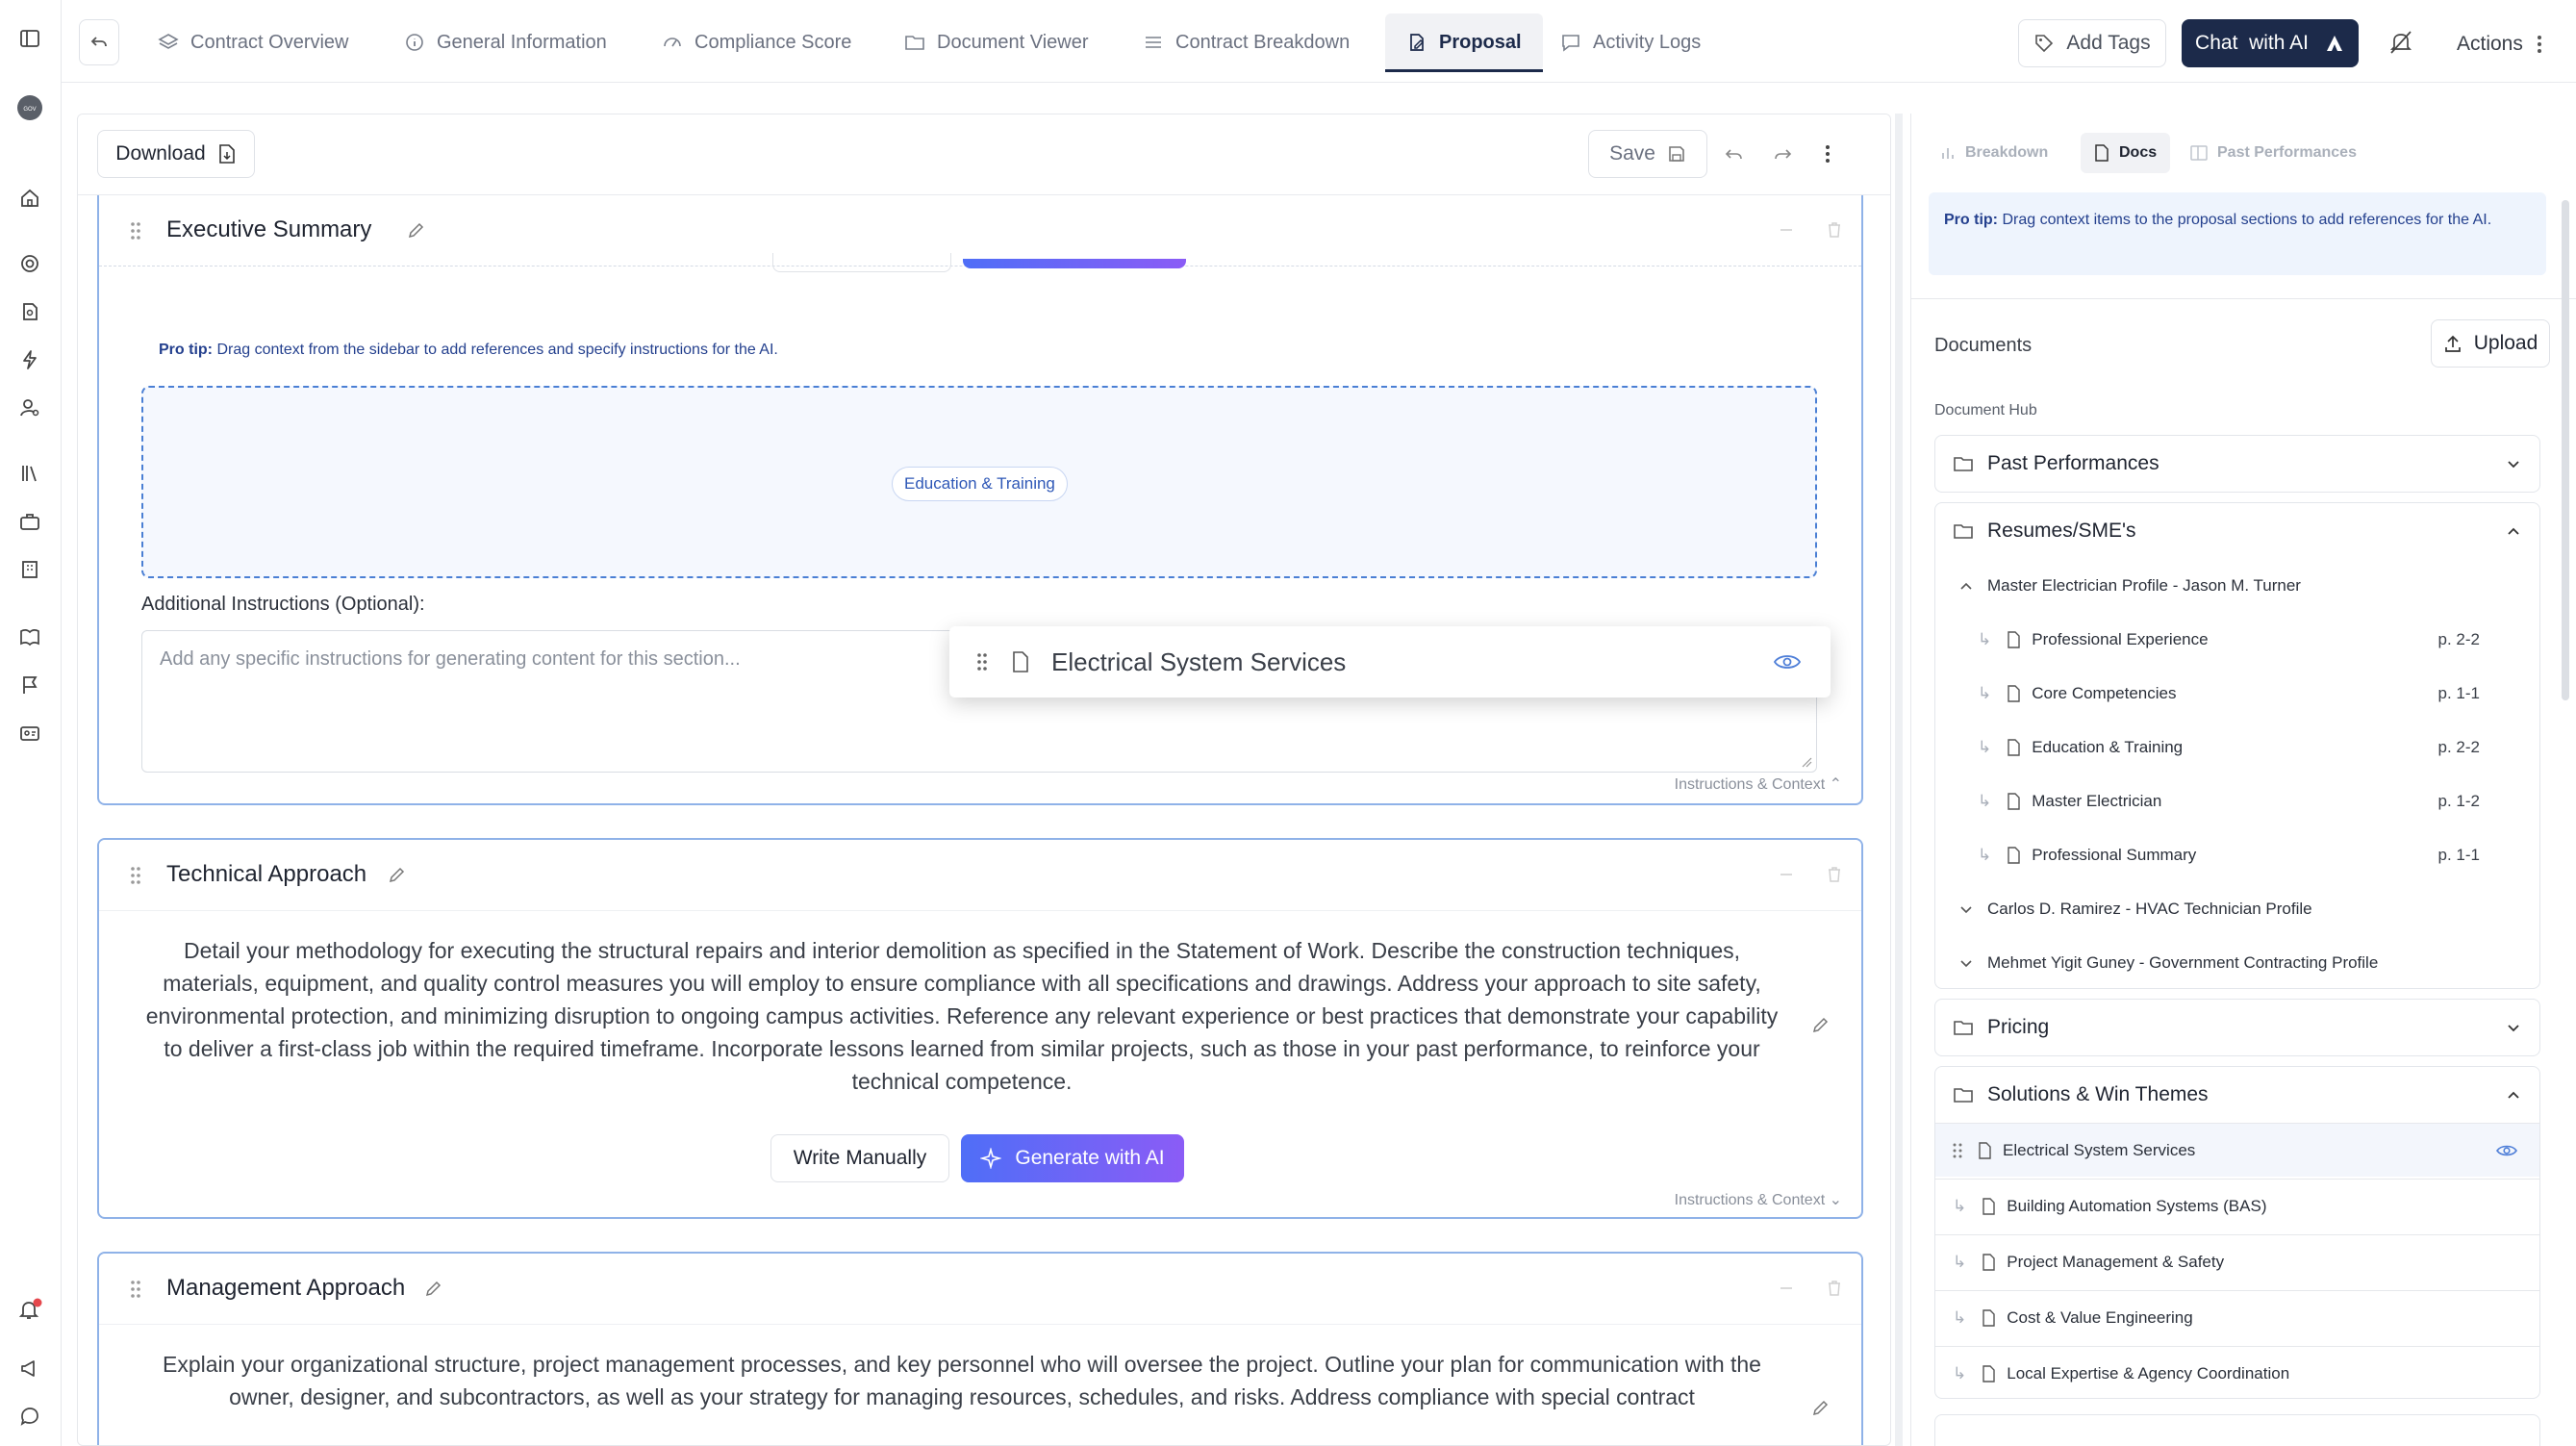 The image size is (2576, 1446). What do you see at coordinates (1647, 154) in the screenshot?
I see `save-button: Save` at bounding box center [1647, 154].